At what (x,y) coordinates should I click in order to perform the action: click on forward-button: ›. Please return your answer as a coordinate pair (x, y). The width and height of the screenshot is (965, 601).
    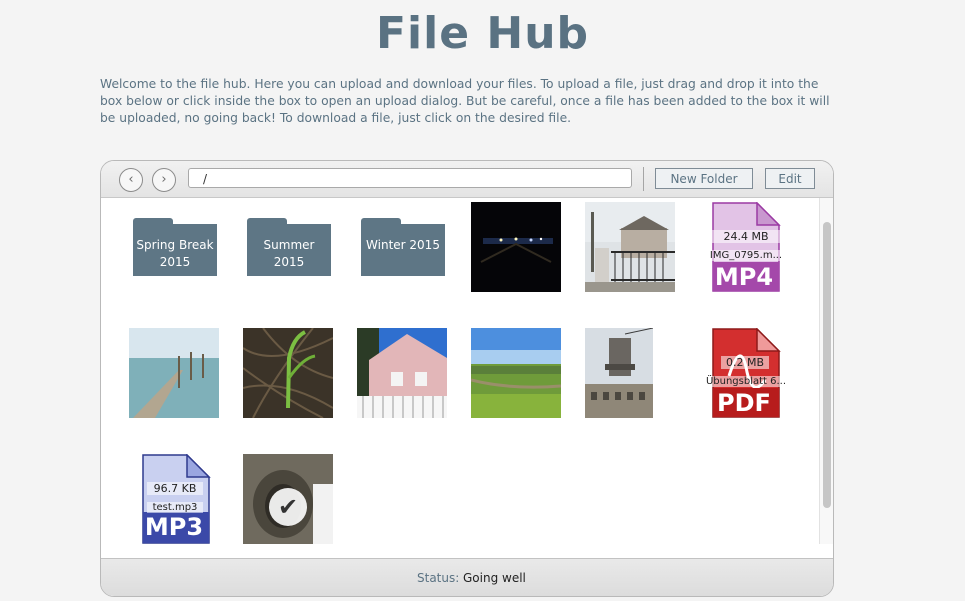
    Looking at the image, I should click on (164, 180).